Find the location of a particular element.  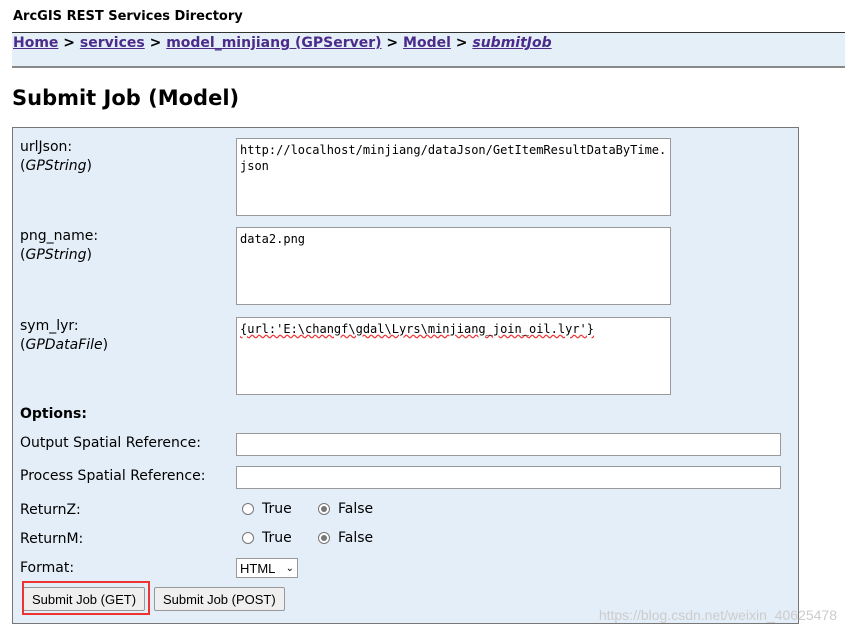

breadcrumb-services: services is located at coordinates (112, 43).